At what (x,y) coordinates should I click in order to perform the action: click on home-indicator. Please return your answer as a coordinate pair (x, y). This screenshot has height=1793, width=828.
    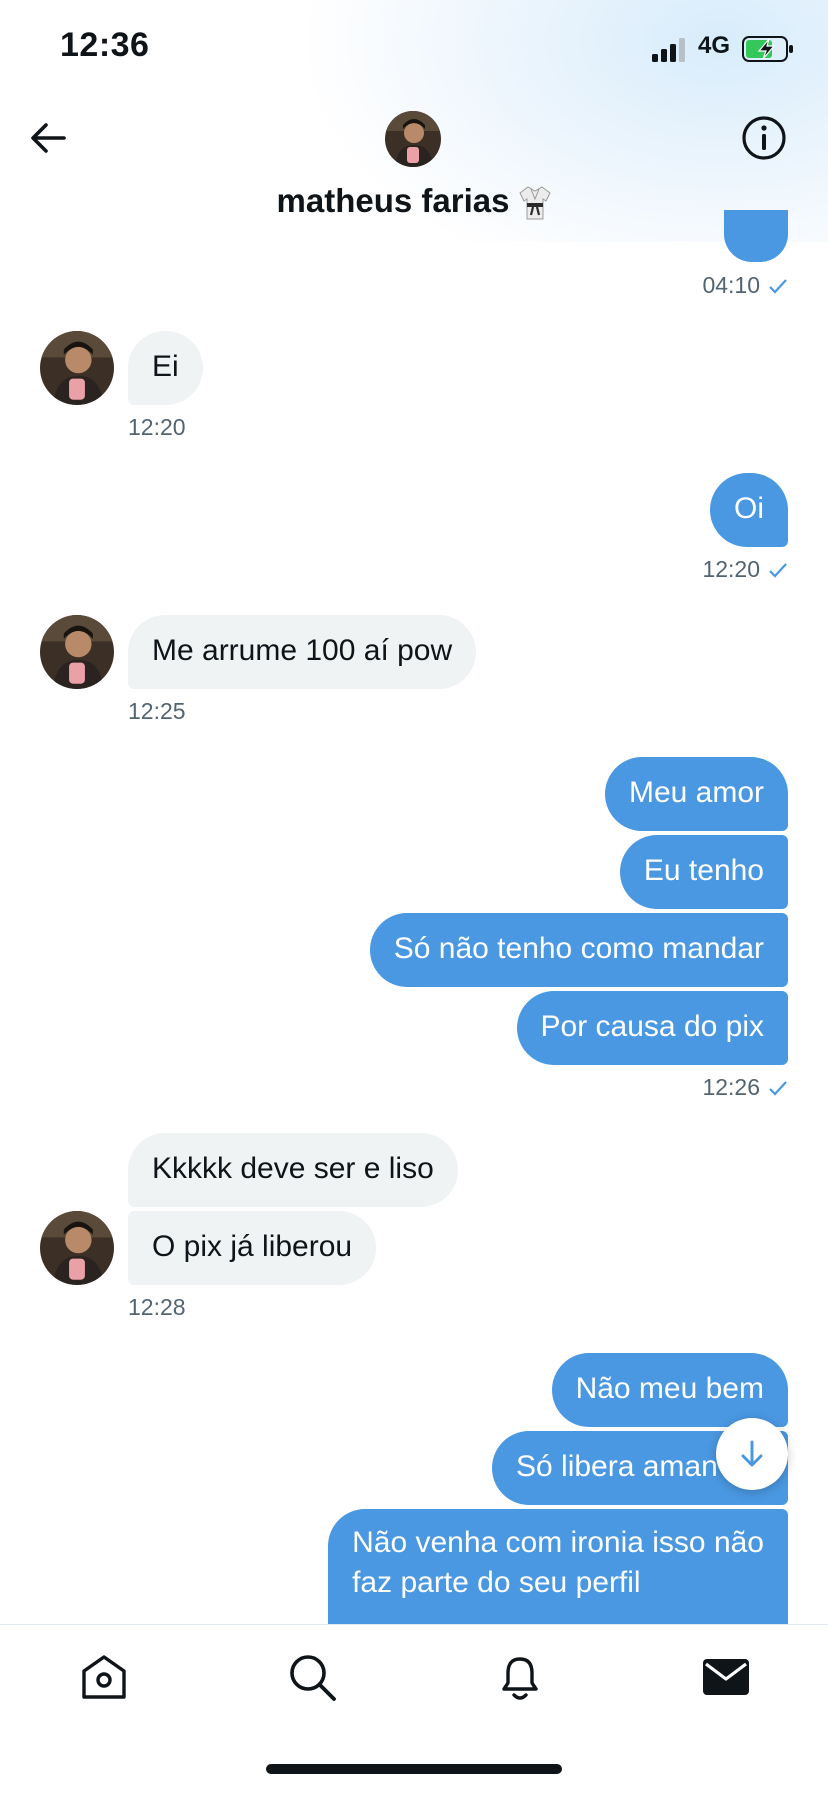
    Looking at the image, I should click on (414, 1769).